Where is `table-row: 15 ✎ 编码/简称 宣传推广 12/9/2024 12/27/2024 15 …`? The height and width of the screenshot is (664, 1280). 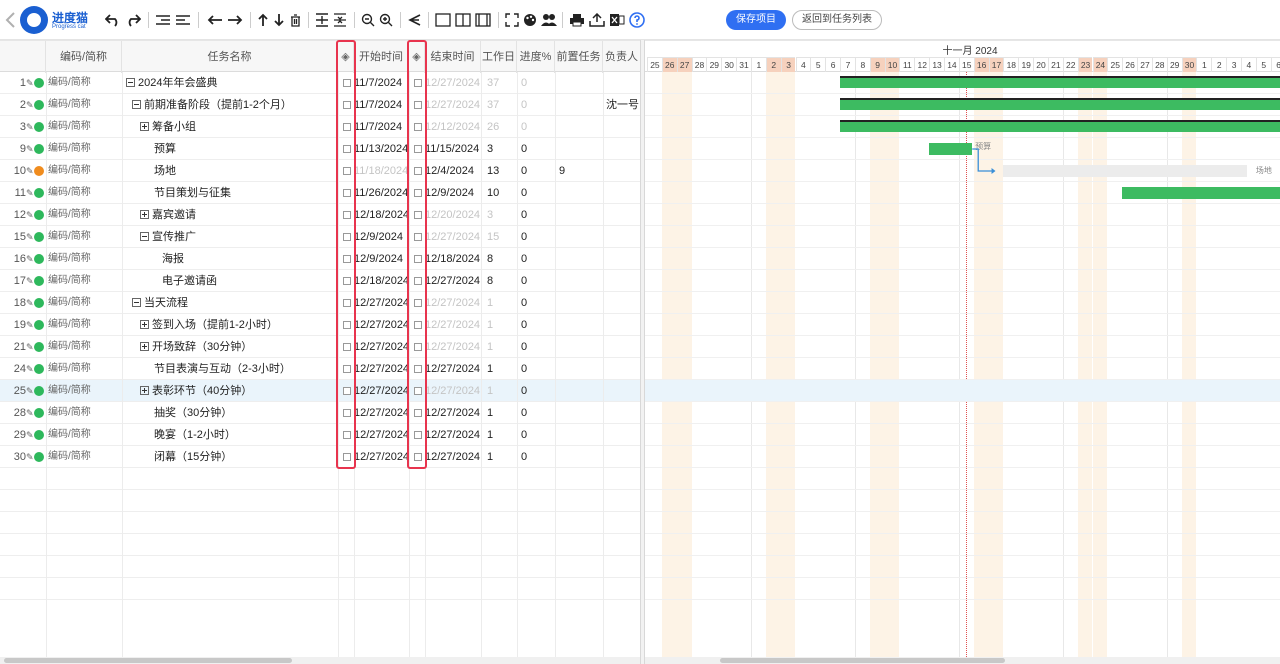
table-row: 15 ✎ 编码/简称 宣传推广 12/9/2024 12/27/2024 15 … is located at coordinates (320, 237).